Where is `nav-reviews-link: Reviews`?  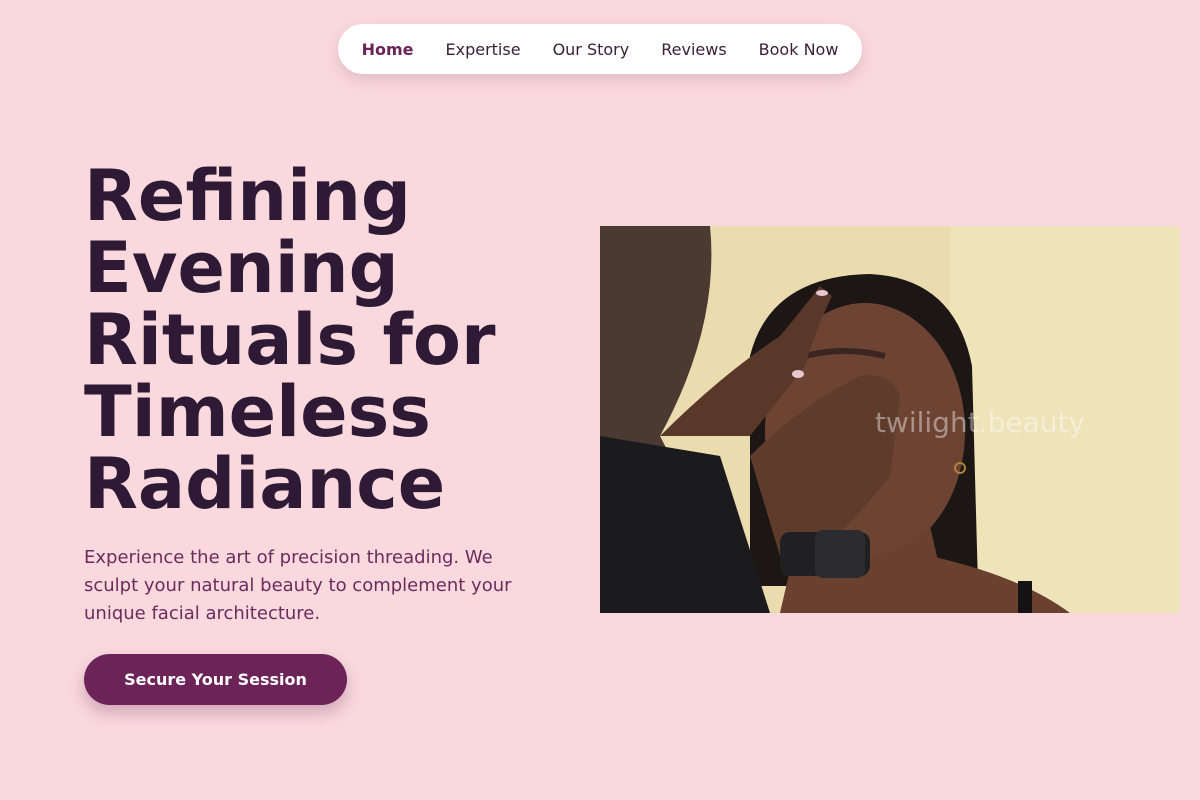 nav-reviews-link: Reviews is located at coordinates (693, 49).